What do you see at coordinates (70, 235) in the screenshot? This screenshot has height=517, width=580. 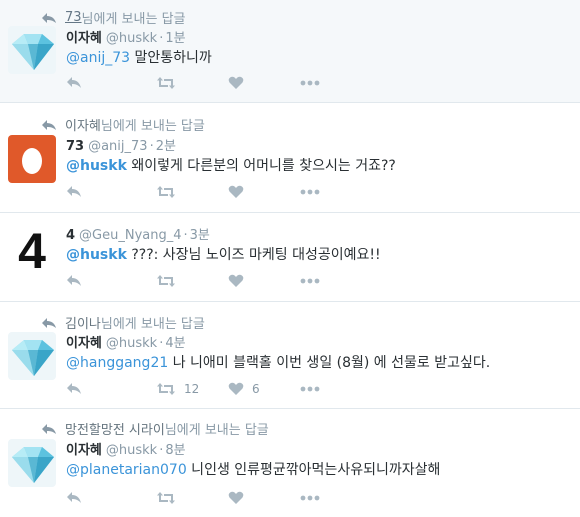 I see `display-name: 4` at bounding box center [70, 235].